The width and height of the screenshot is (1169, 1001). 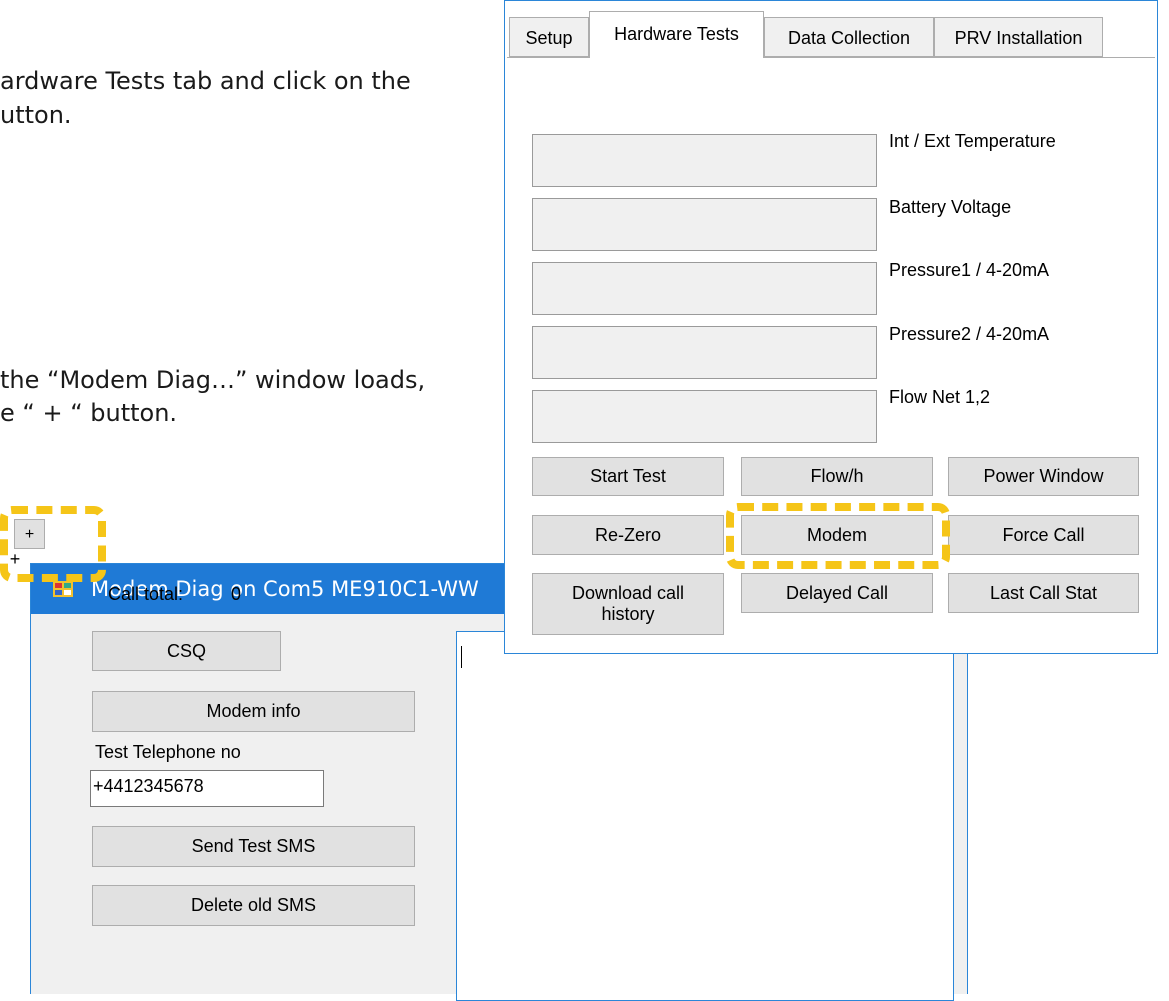 I want to click on pressure1-display, so click(x=704, y=288).